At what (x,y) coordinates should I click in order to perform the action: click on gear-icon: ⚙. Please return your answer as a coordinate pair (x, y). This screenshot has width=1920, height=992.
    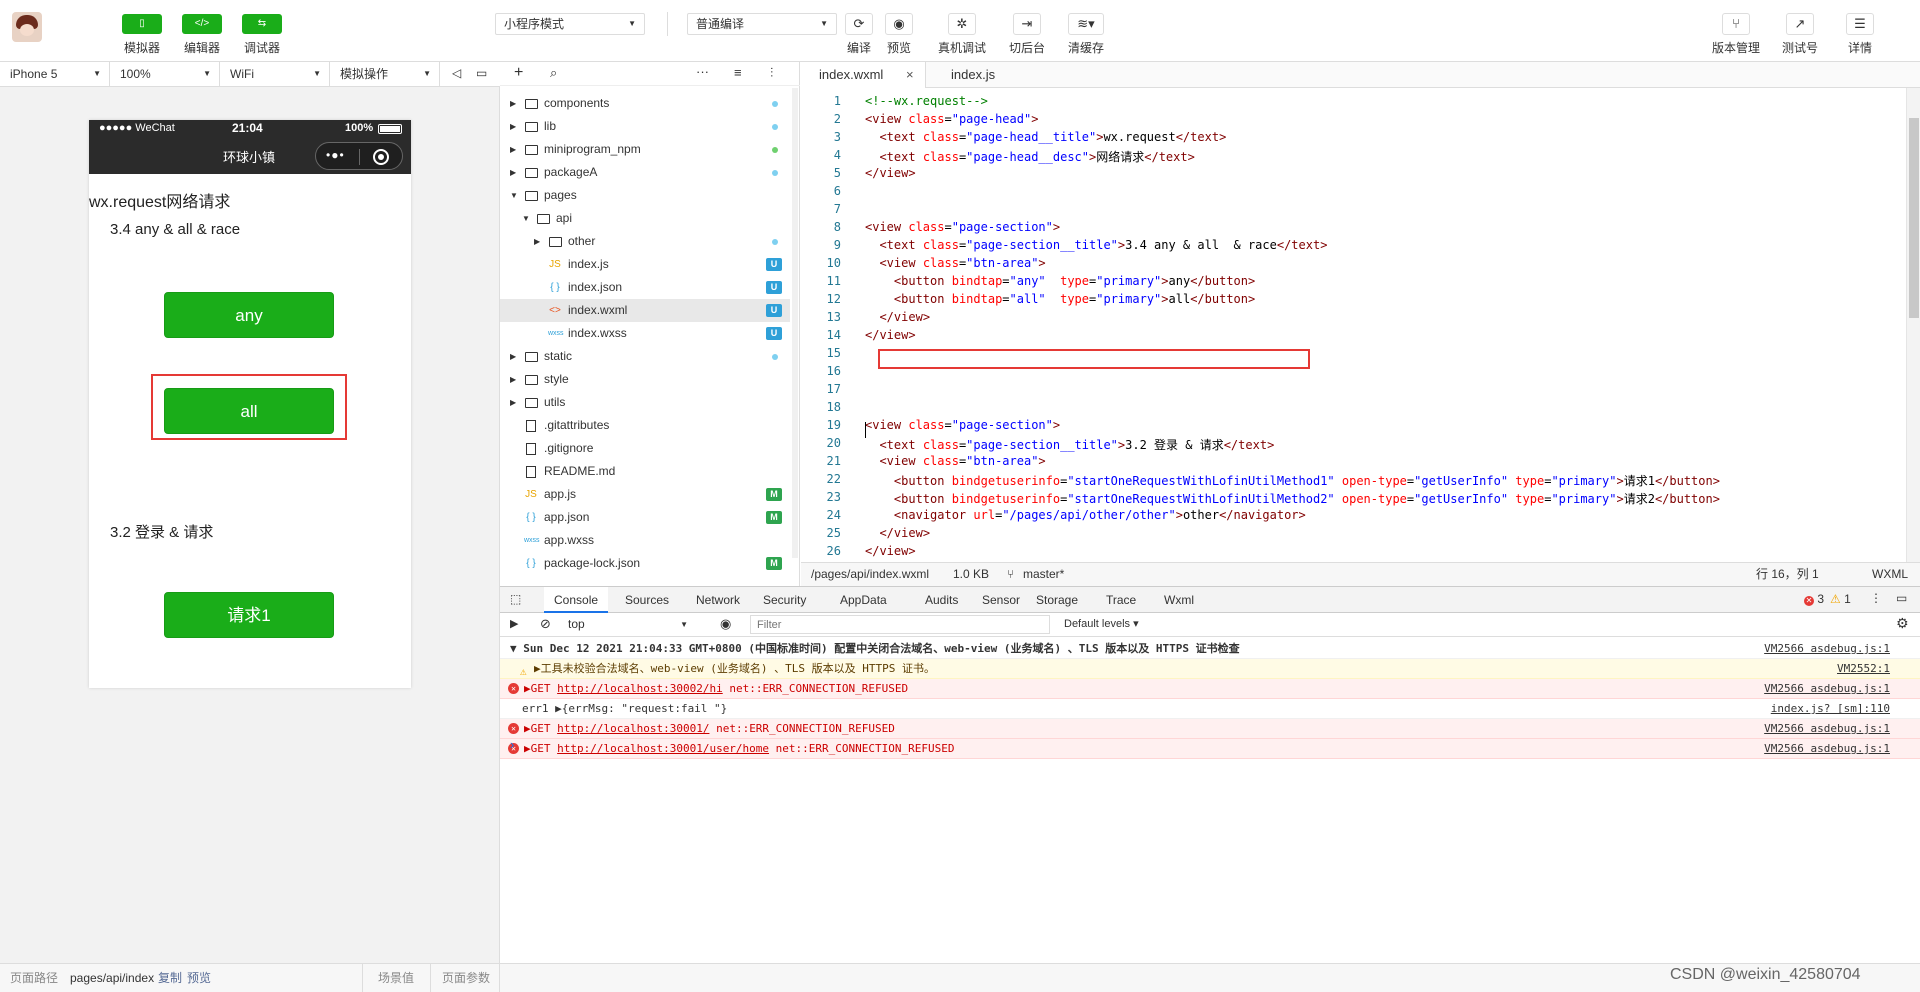
    Looking at the image, I should click on (1902, 623).